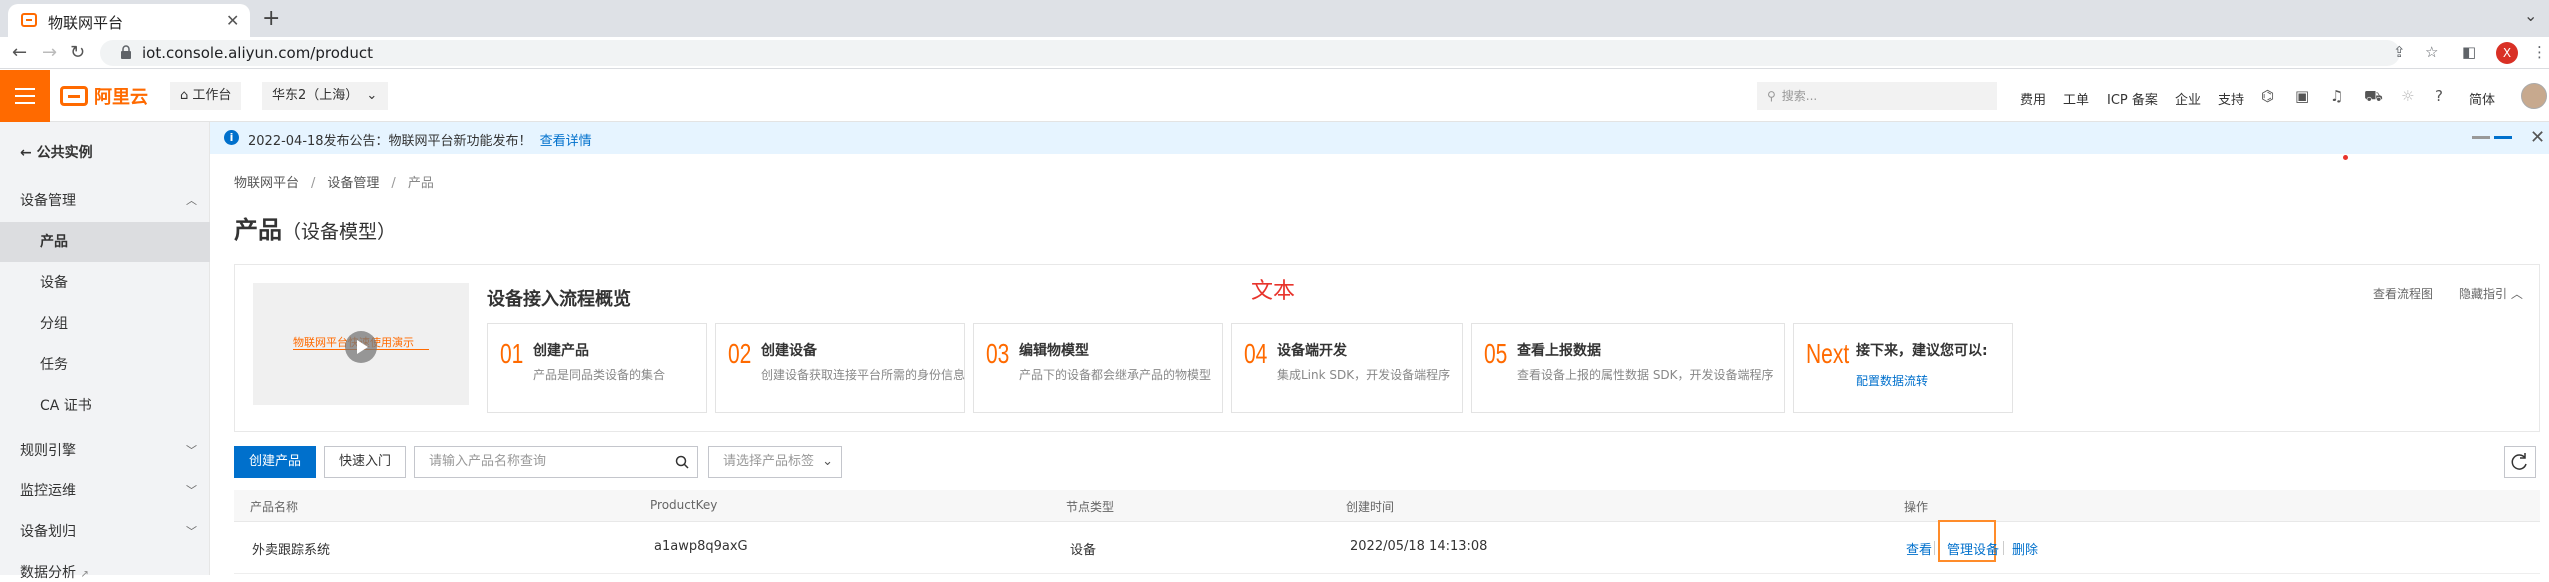 The height and width of the screenshot is (582, 2549). Describe the element at coordinates (1090, 507) in the screenshot. I see `col-node-type: 节点类型` at that location.